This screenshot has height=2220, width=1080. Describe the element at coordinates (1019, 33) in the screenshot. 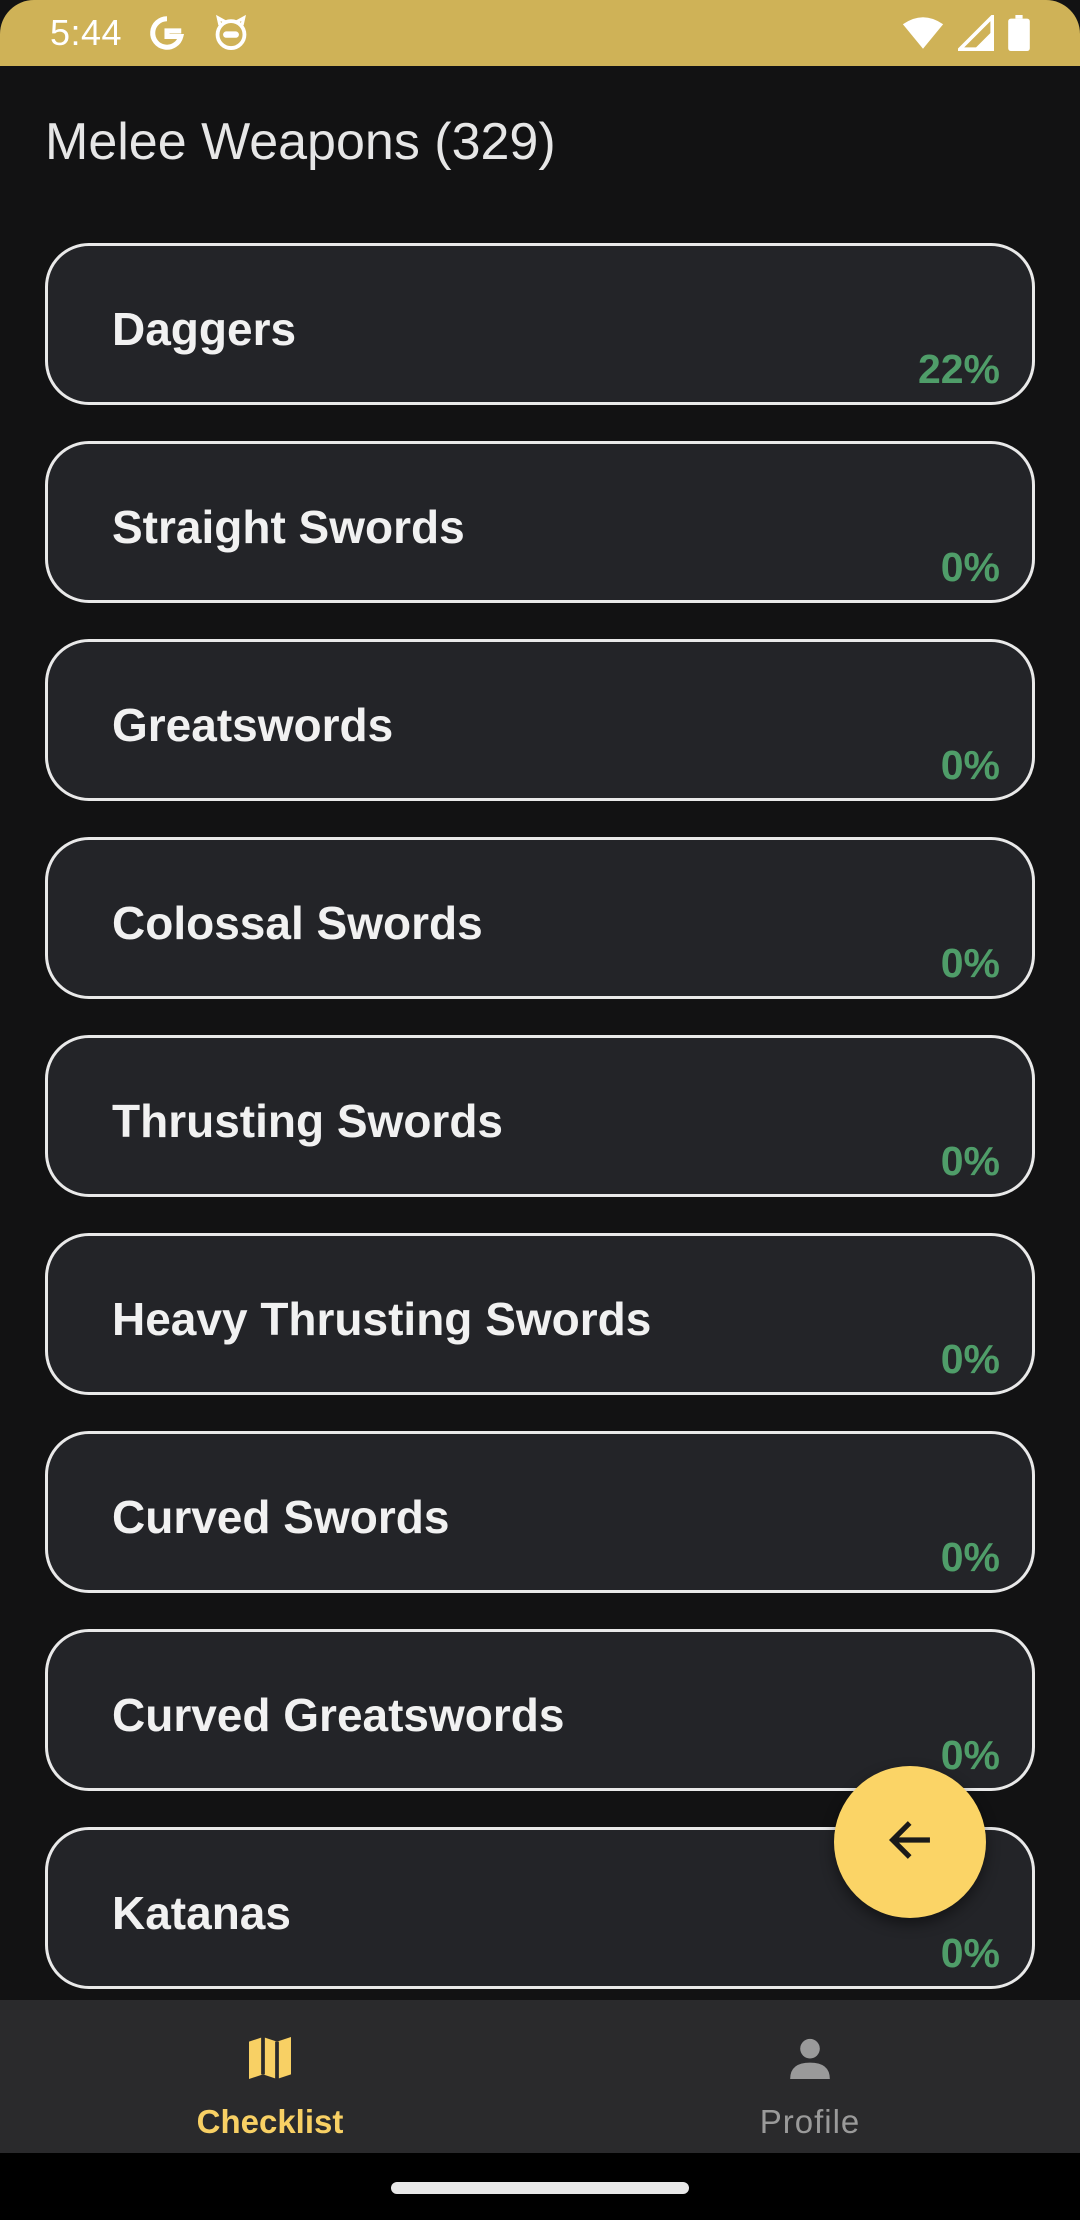

I see `battery-icon` at that location.